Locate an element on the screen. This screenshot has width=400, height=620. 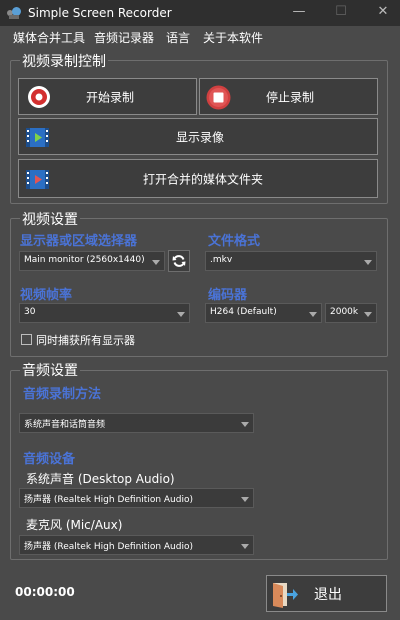
menu-language: 语言 is located at coordinates (178, 37).